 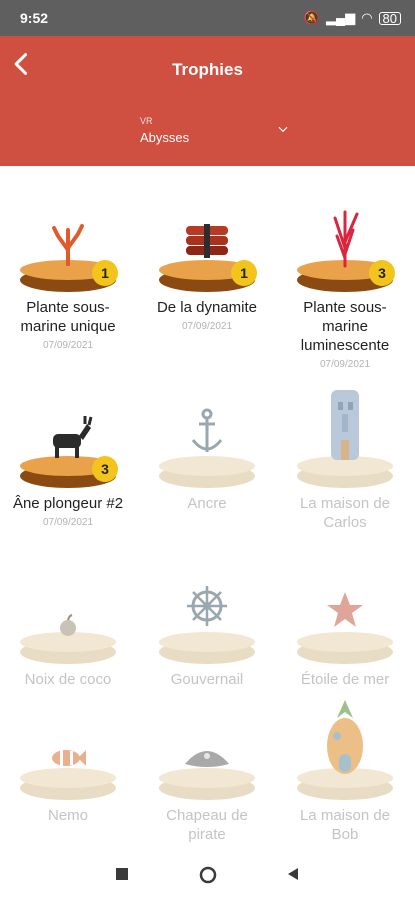 I want to click on anchor-icon, so click(x=207, y=430).